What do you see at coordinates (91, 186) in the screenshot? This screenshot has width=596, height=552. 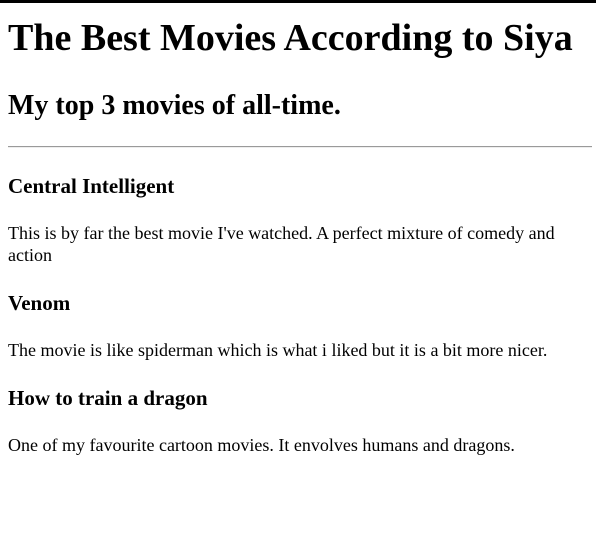 I see `movie-title: Central Intelligent` at bounding box center [91, 186].